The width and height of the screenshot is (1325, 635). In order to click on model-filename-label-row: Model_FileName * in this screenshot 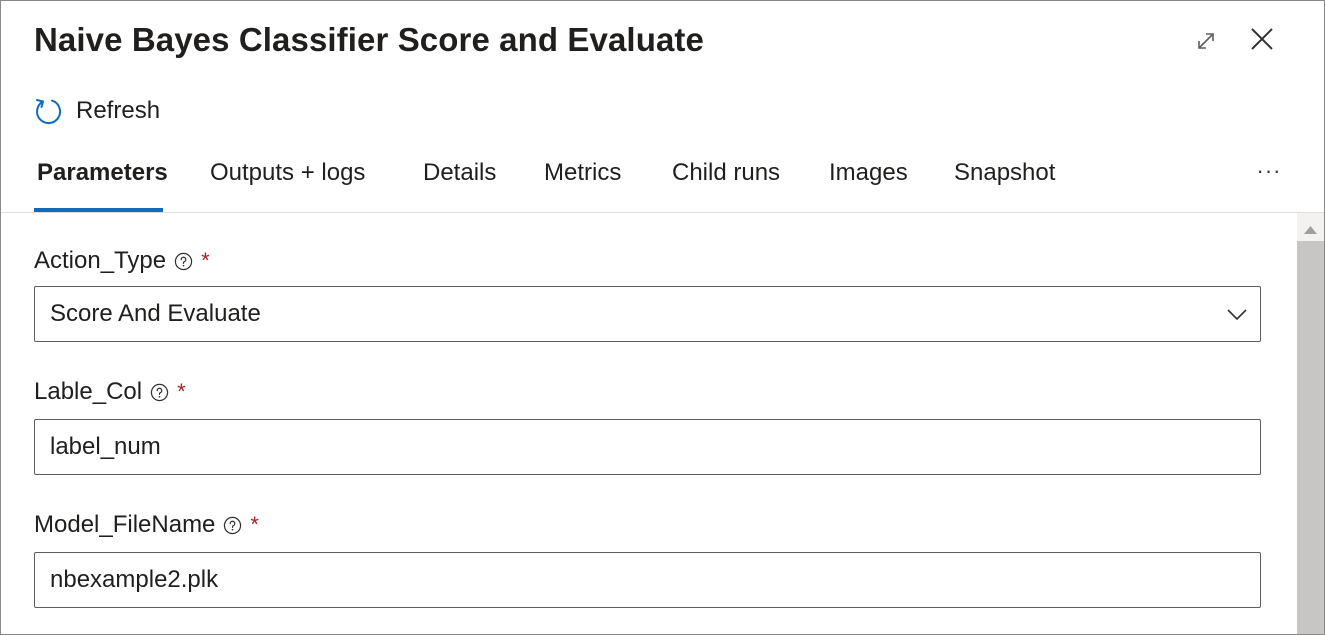, I will do `click(146, 525)`.